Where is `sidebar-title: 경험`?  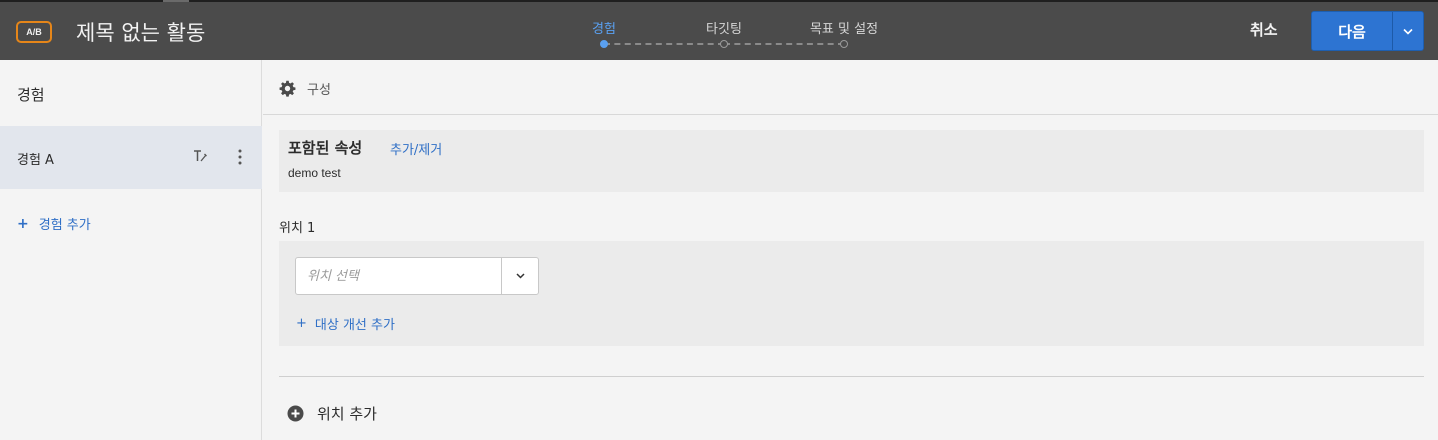 sidebar-title: 경험 is located at coordinates (31, 95).